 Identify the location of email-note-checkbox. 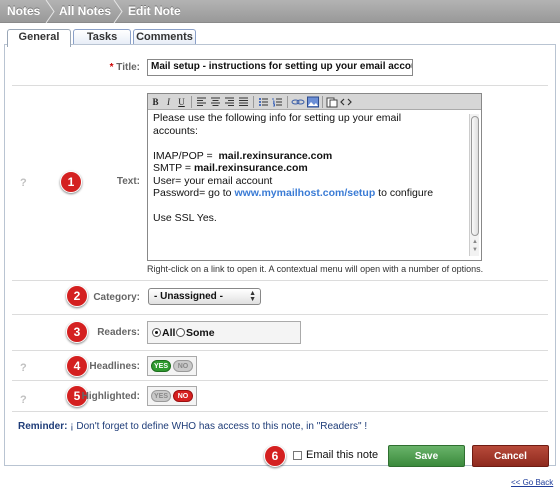
(297, 455).